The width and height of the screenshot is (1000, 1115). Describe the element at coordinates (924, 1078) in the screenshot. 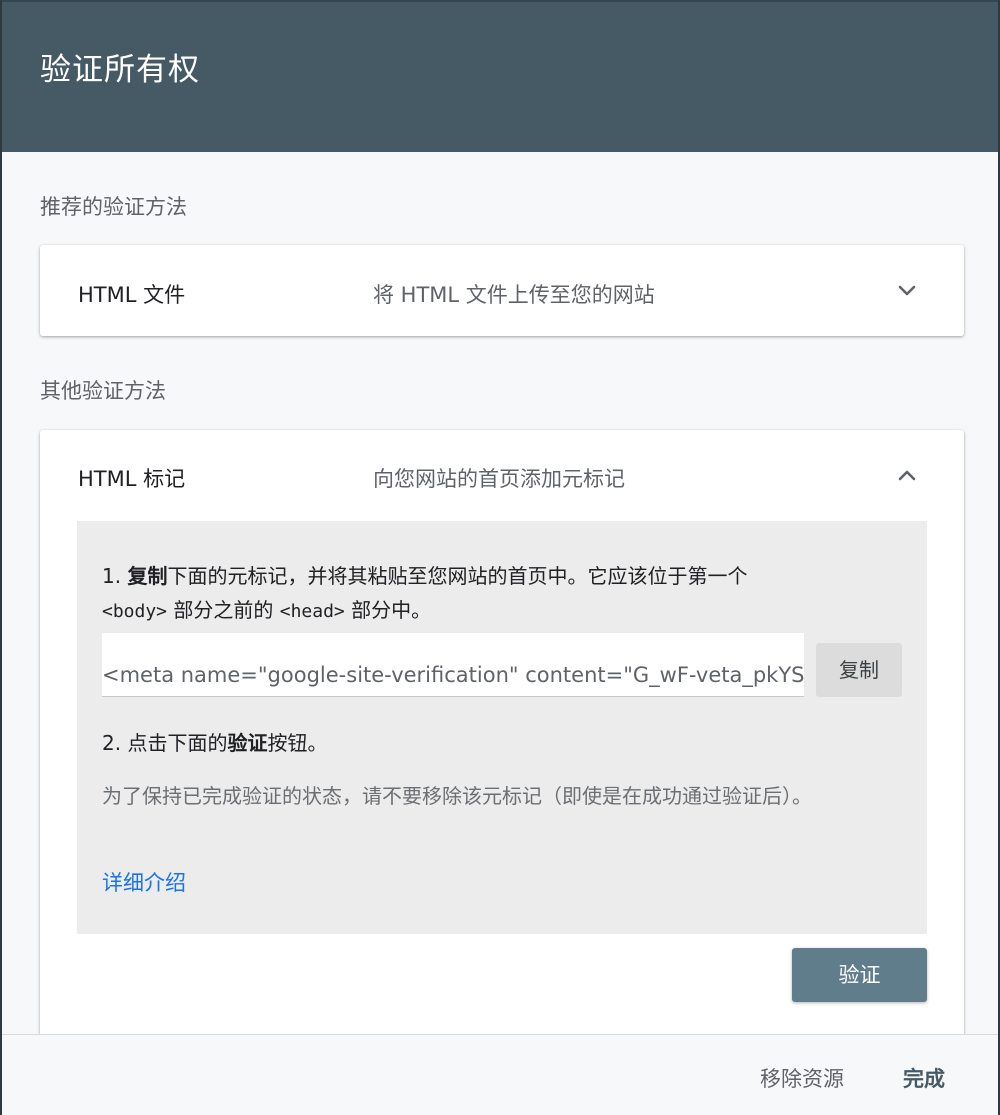

I see `done-button: 完成` at that location.